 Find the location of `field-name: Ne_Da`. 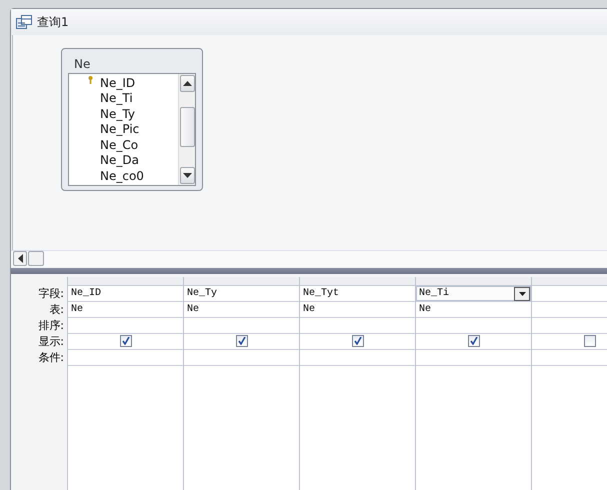

field-name: Ne_Da is located at coordinates (119, 160).